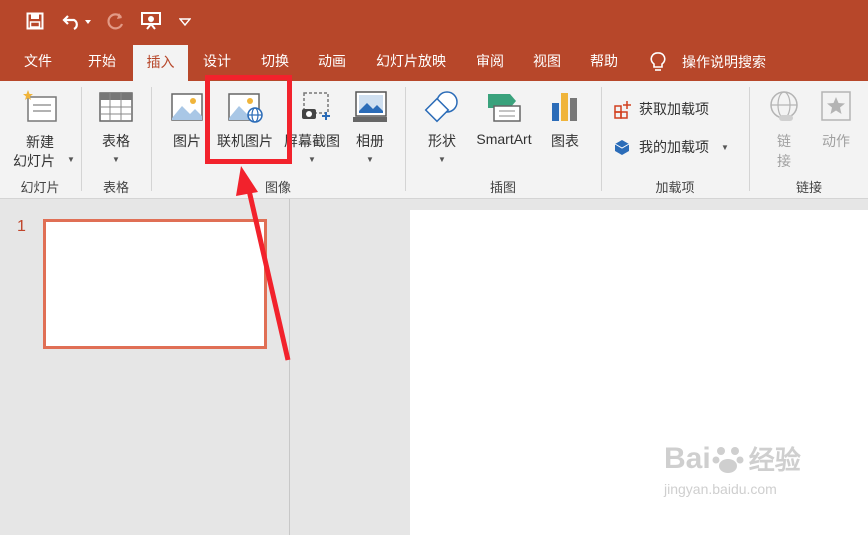 This screenshot has width=868, height=535. I want to click on save-icon, so click(35, 21).